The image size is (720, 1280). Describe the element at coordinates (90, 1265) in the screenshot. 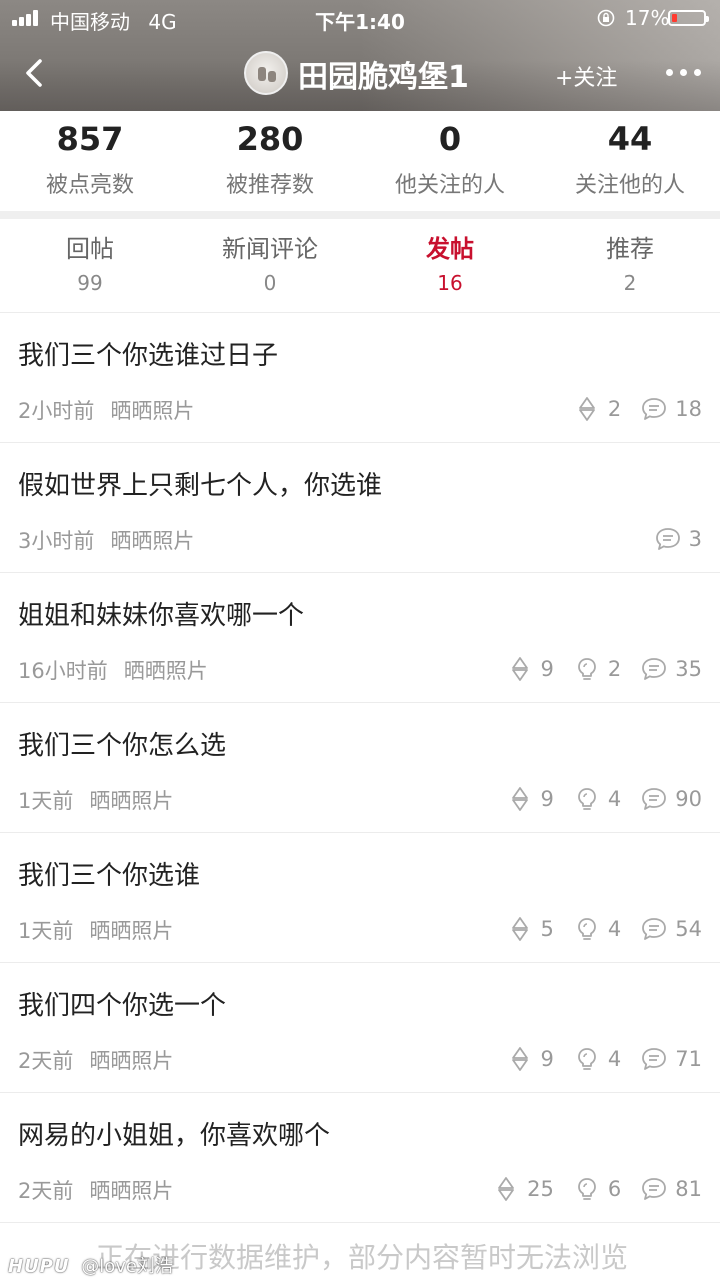

I see `watermark: HUPU @love刘浩` at that location.